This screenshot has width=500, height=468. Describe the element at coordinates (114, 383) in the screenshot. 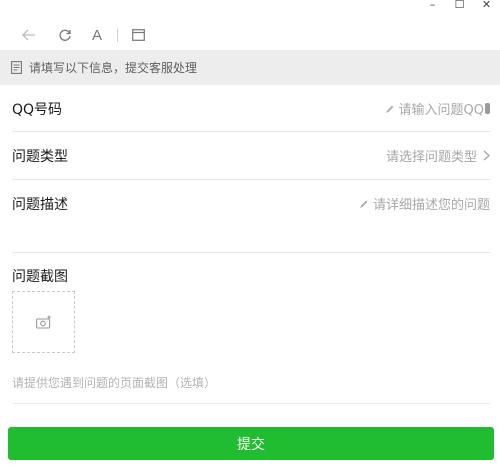

I see `screenshot-hint: 请提供您遇到问题的页面截图（选填）` at that location.